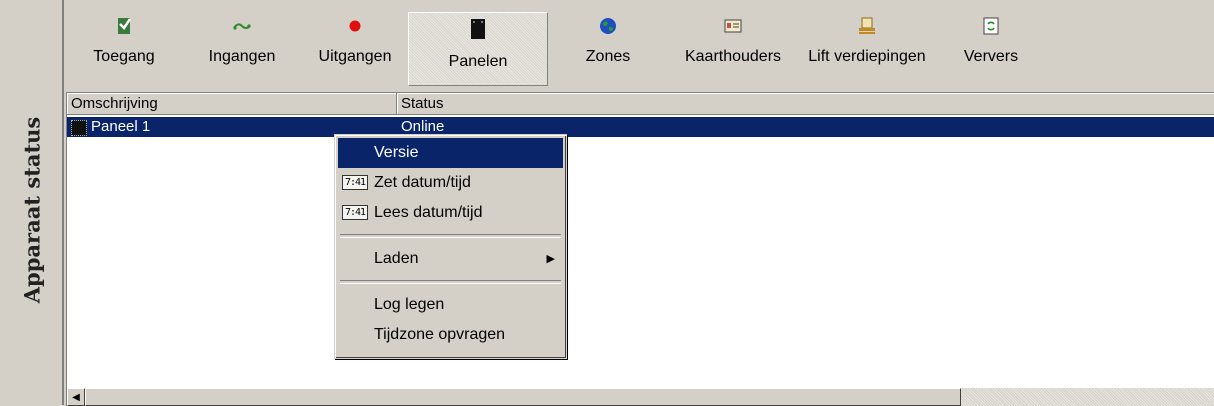  What do you see at coordinates (79, 127) in the screenshot?
I see `panel-icon` at bounding box center [79, 127].